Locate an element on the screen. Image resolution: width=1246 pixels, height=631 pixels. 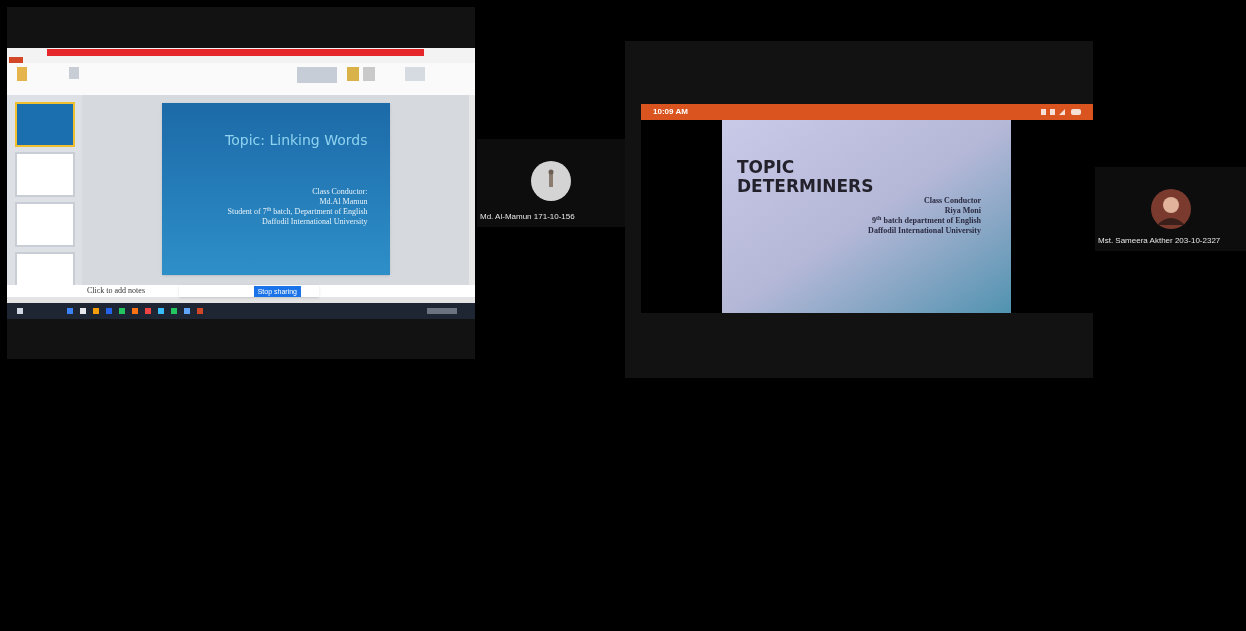
clock: 10:09 AM is located at coordinates (670, 112).